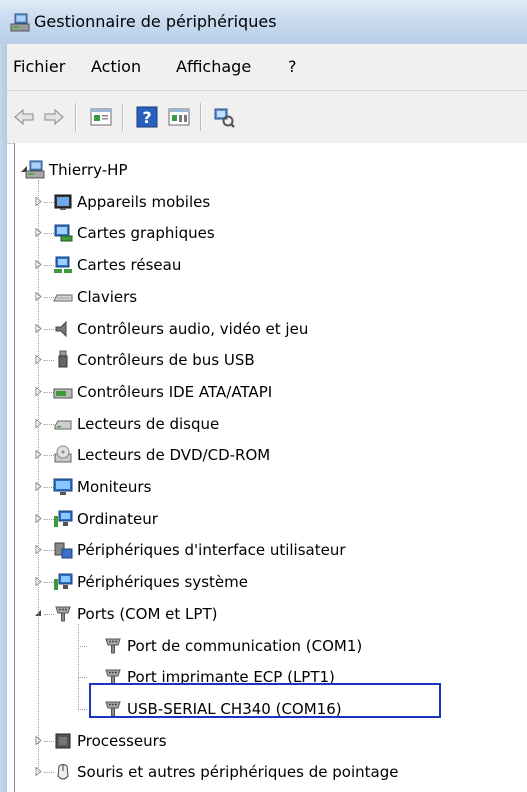 The height and width of the screenshot is (792, 527). I want to click on view-icon, so click(179, 117).